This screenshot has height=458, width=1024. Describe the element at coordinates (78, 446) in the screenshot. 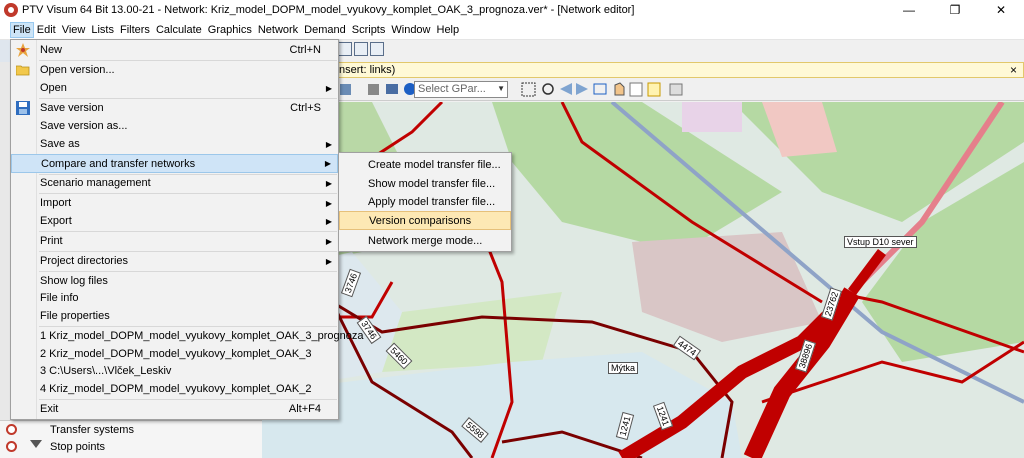

I see `panel-row-label: Stop points` at that location.